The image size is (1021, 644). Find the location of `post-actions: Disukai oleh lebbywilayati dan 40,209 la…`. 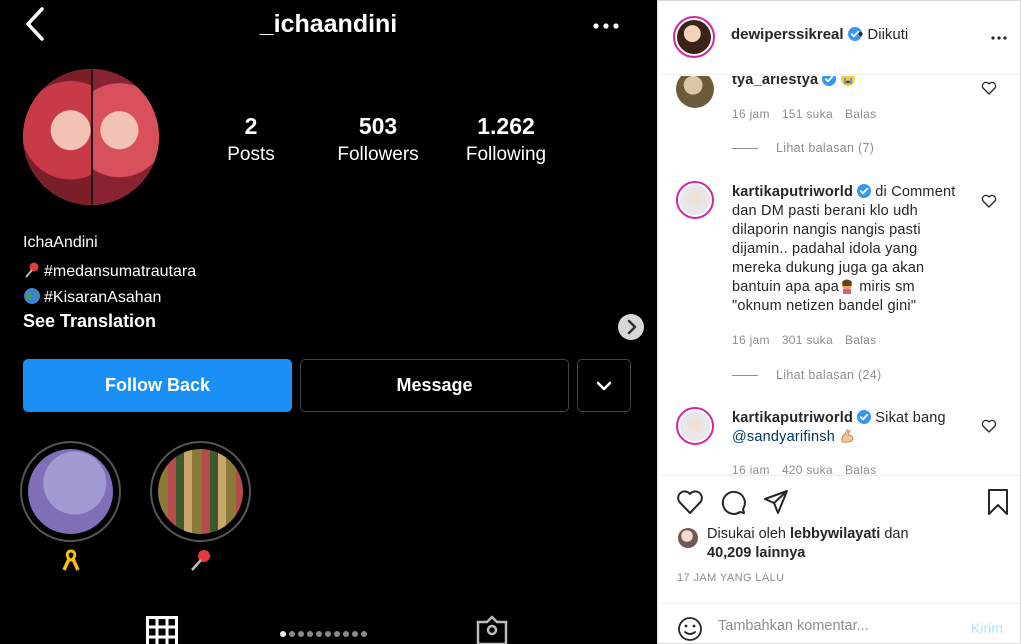

post-actions: Disukai oleh lebbywilayati dan 40,209 la… is located at coordinates (839, 559).